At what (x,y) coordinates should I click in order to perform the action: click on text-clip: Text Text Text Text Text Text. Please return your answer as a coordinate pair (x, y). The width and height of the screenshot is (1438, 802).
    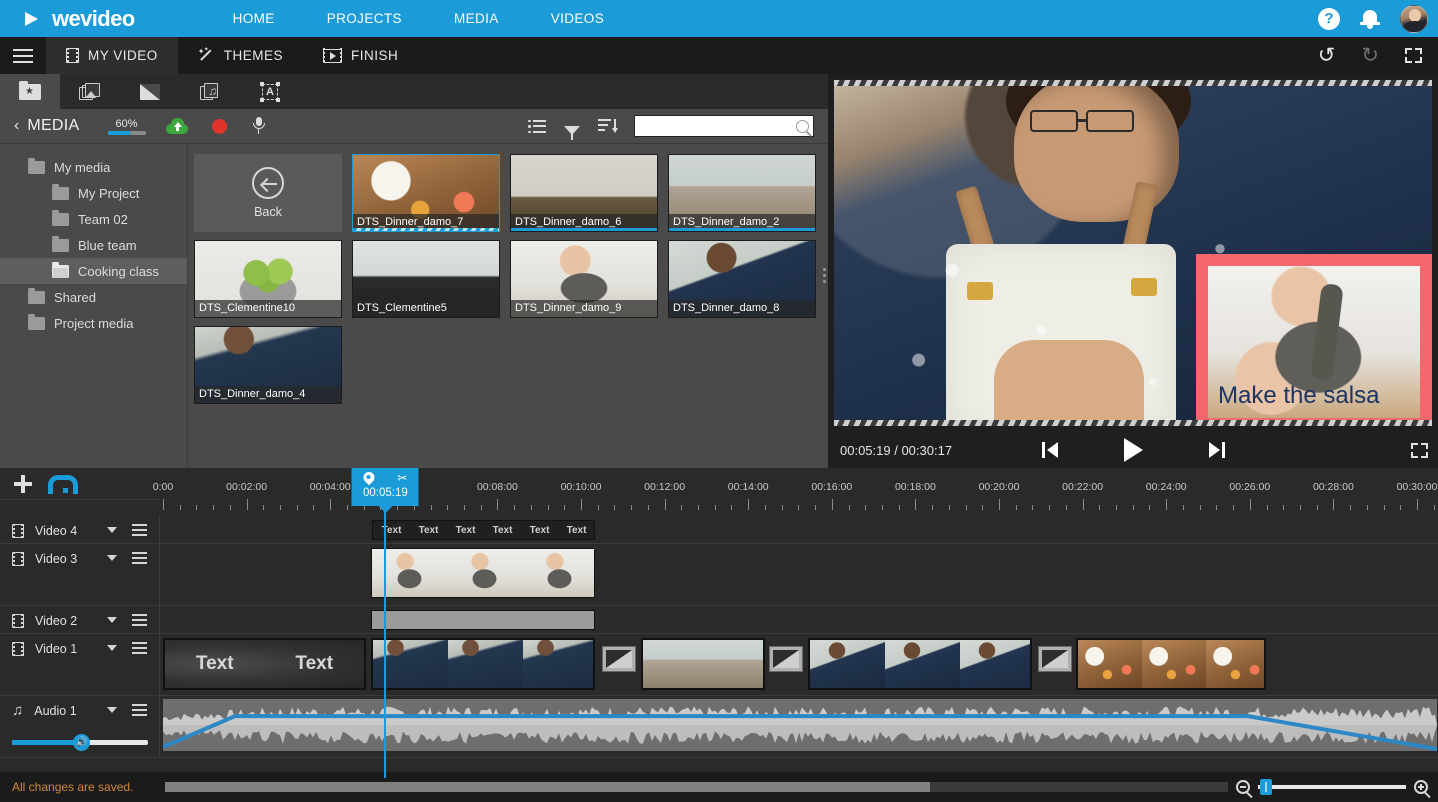
    Looking at the image, I should click on (483, 530).